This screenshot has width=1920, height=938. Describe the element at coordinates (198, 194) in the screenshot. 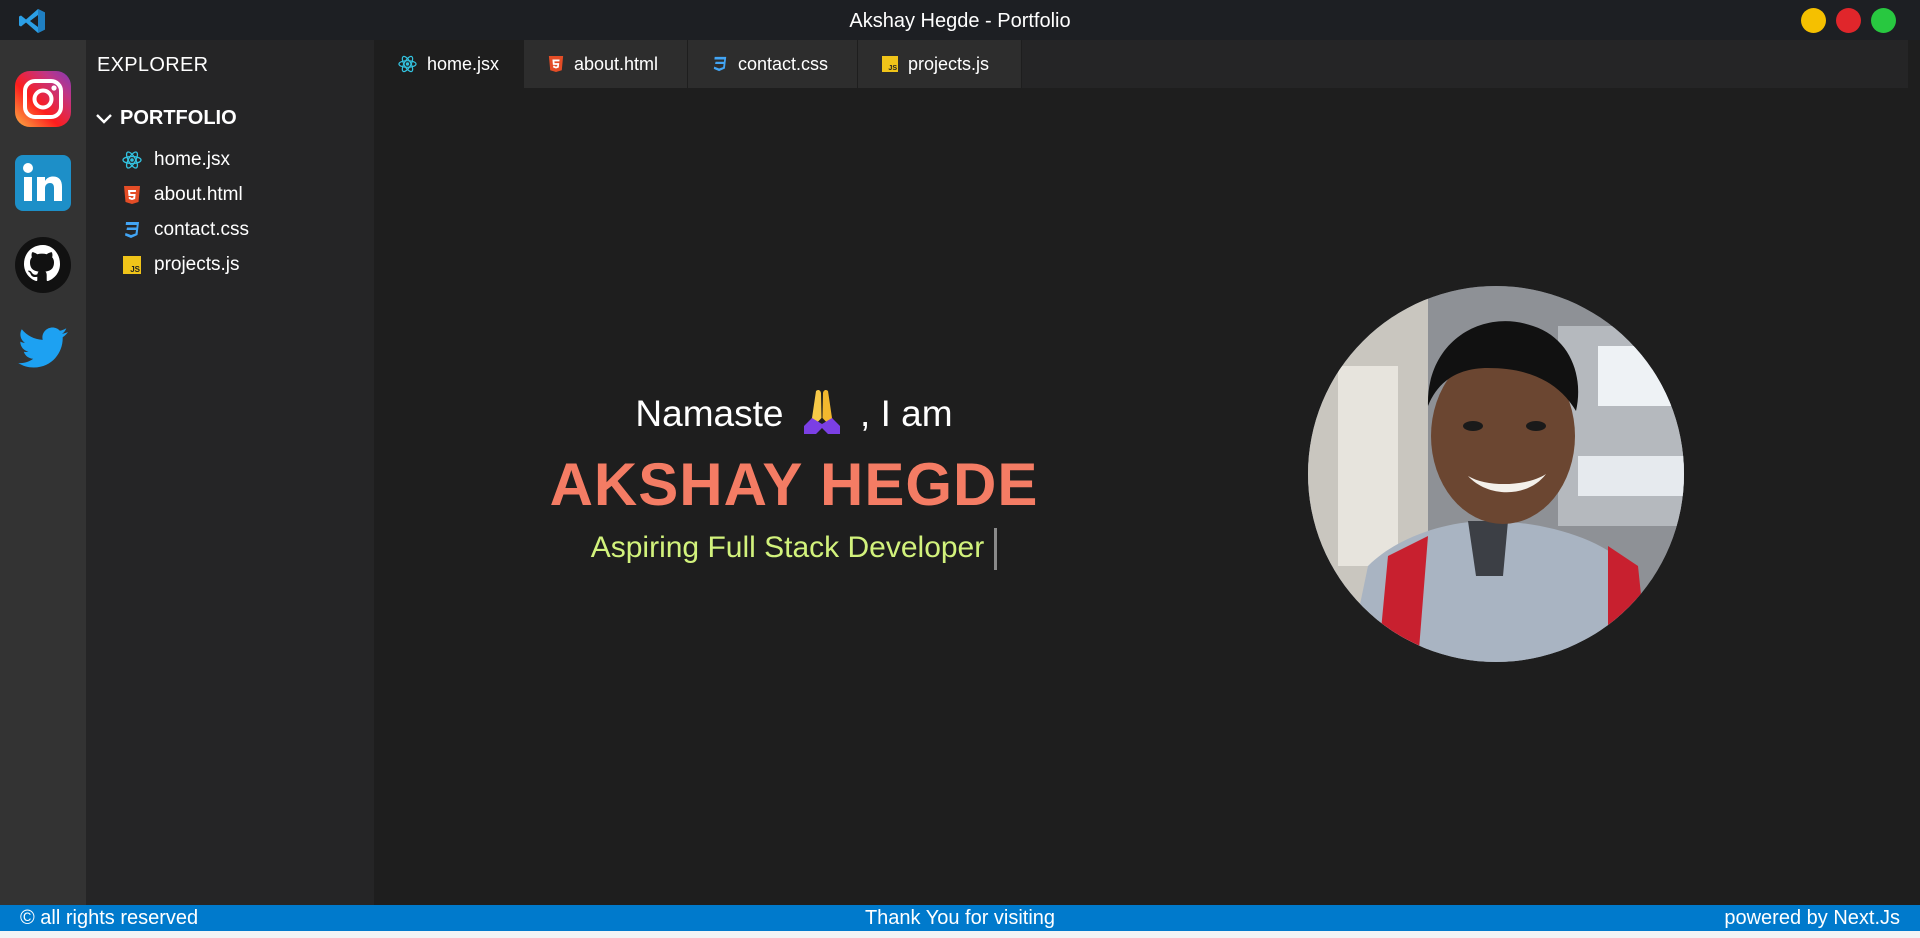

I see `file-label: about.html` at that location.